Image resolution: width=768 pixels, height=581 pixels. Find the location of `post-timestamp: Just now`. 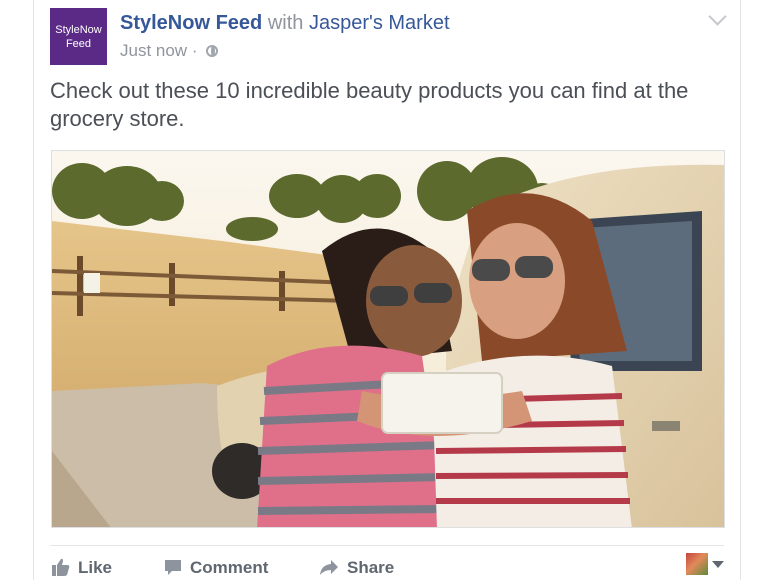

post-timestamp: Just now is located at coordinates (153, 50).